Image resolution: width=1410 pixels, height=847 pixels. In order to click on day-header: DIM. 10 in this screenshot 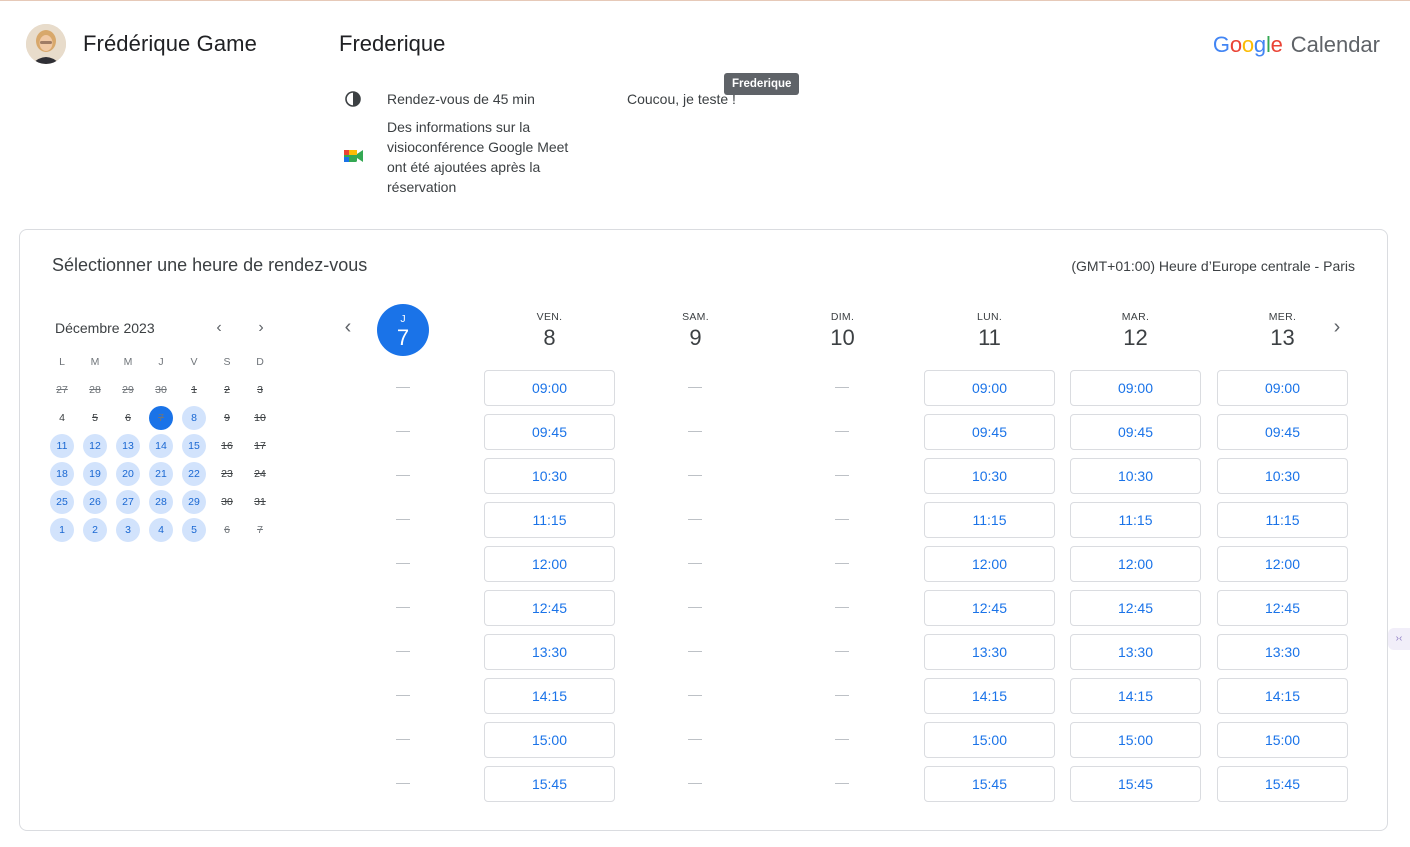, I will do `click(842, 327)`.